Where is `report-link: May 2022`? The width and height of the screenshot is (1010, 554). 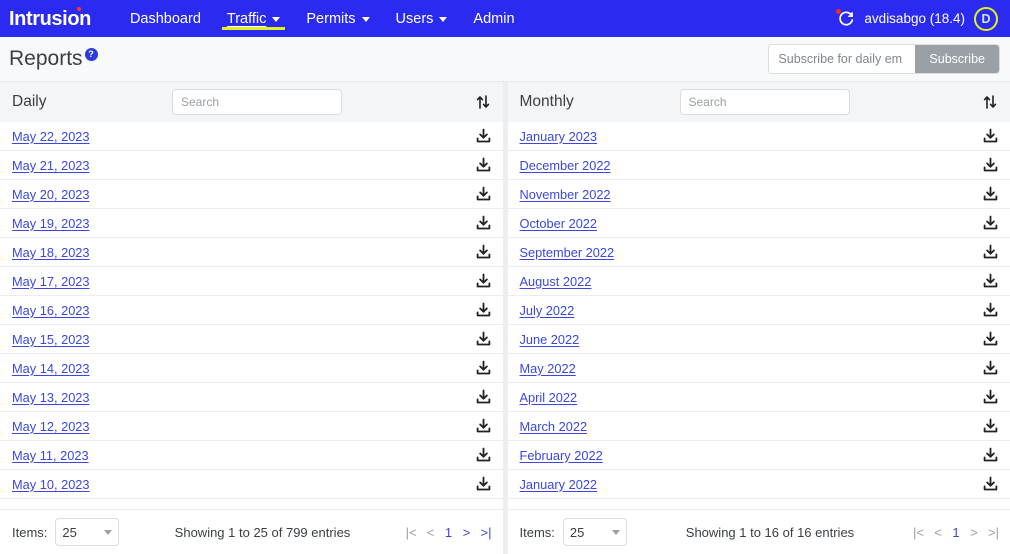 report-link: May 2022 is located at coordinates (548, 368).